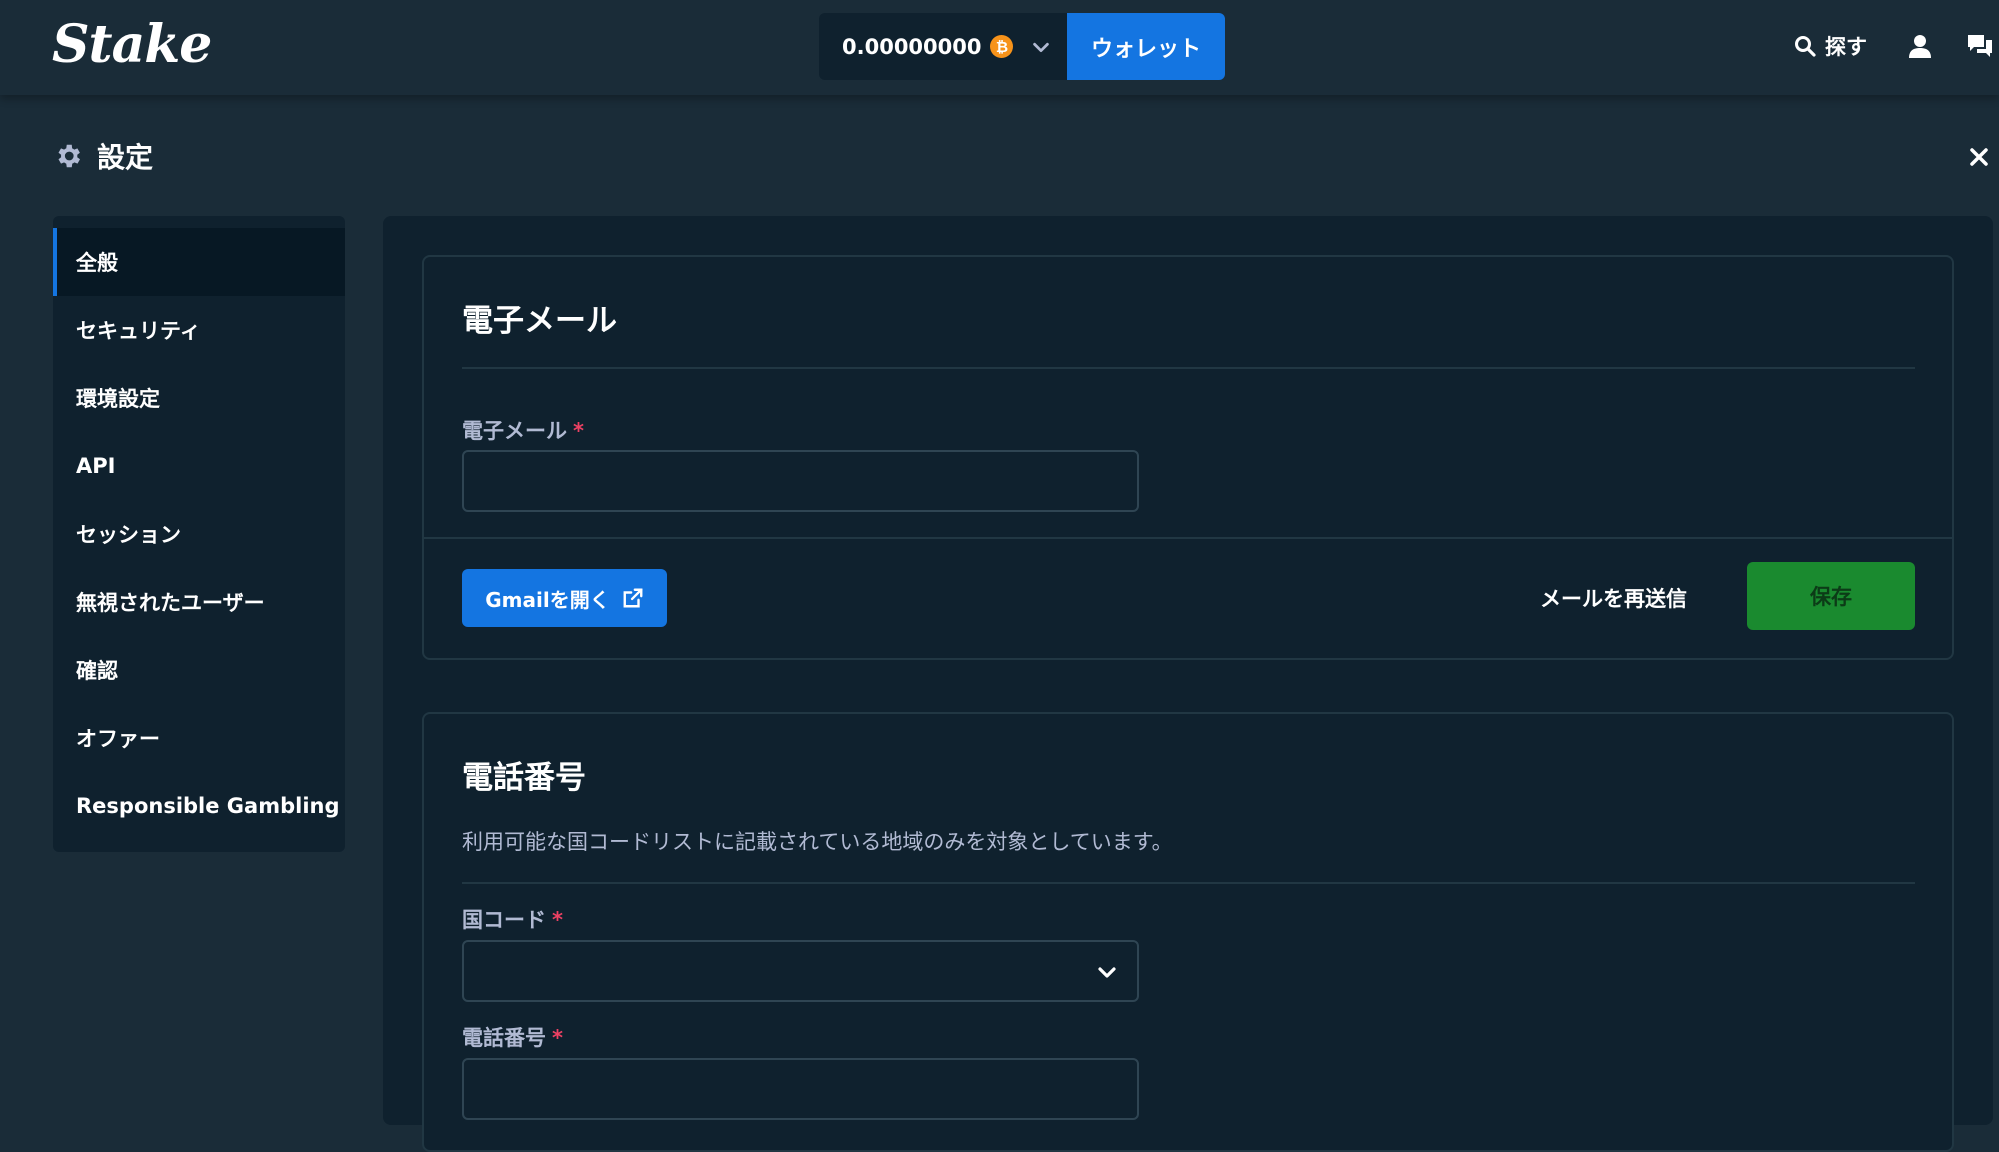  What do you see at coordinates (547, 599) in the screenshot?
I see `open-gmail-label: Gmailを開く` at bounding box center [547, 599].